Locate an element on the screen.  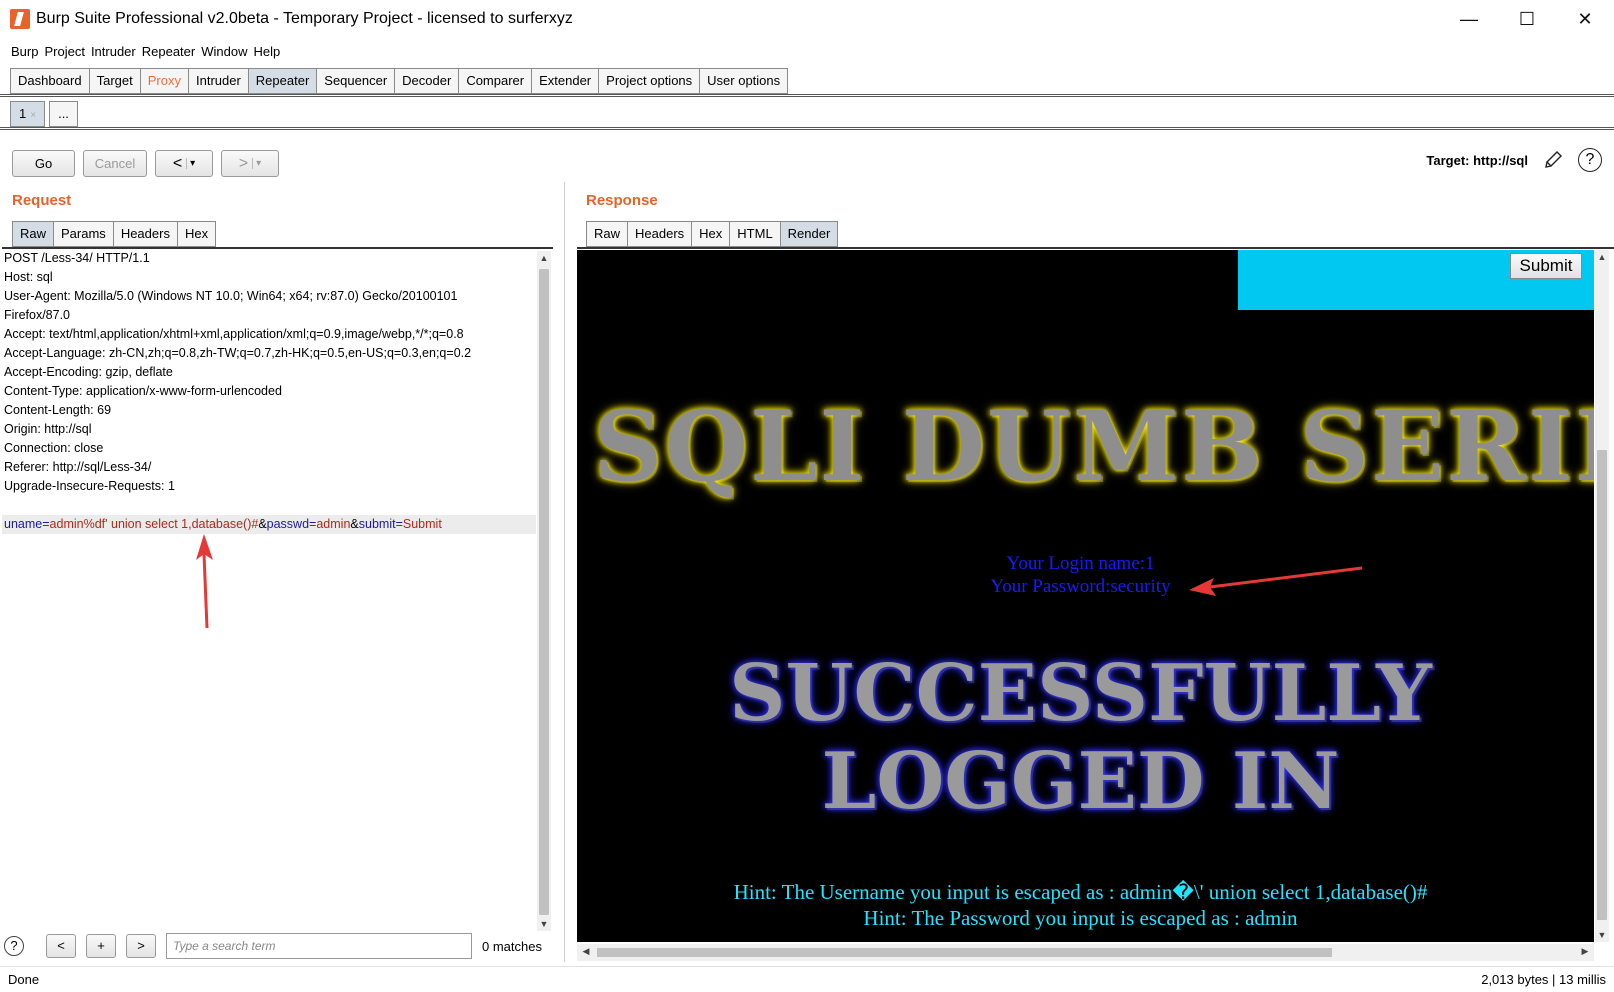
submit-button: Submit is located at coordinates (1546, 266).